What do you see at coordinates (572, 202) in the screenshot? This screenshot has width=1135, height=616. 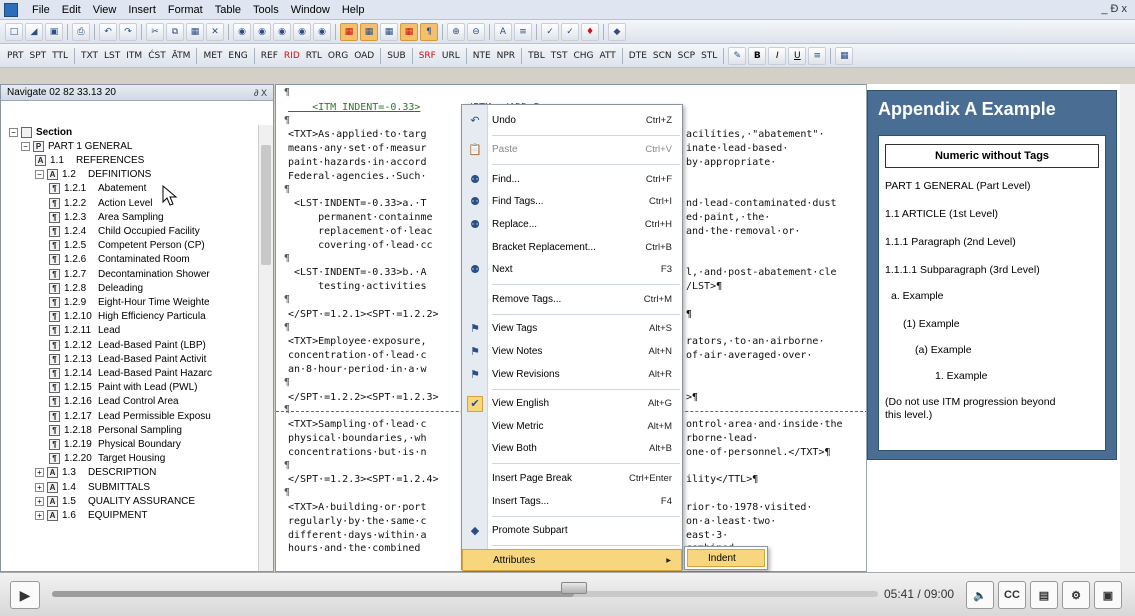 I see `menu-item-find-tags: ⚉ Find Tags... Ctrl+I` at bounding box center [572, 202].